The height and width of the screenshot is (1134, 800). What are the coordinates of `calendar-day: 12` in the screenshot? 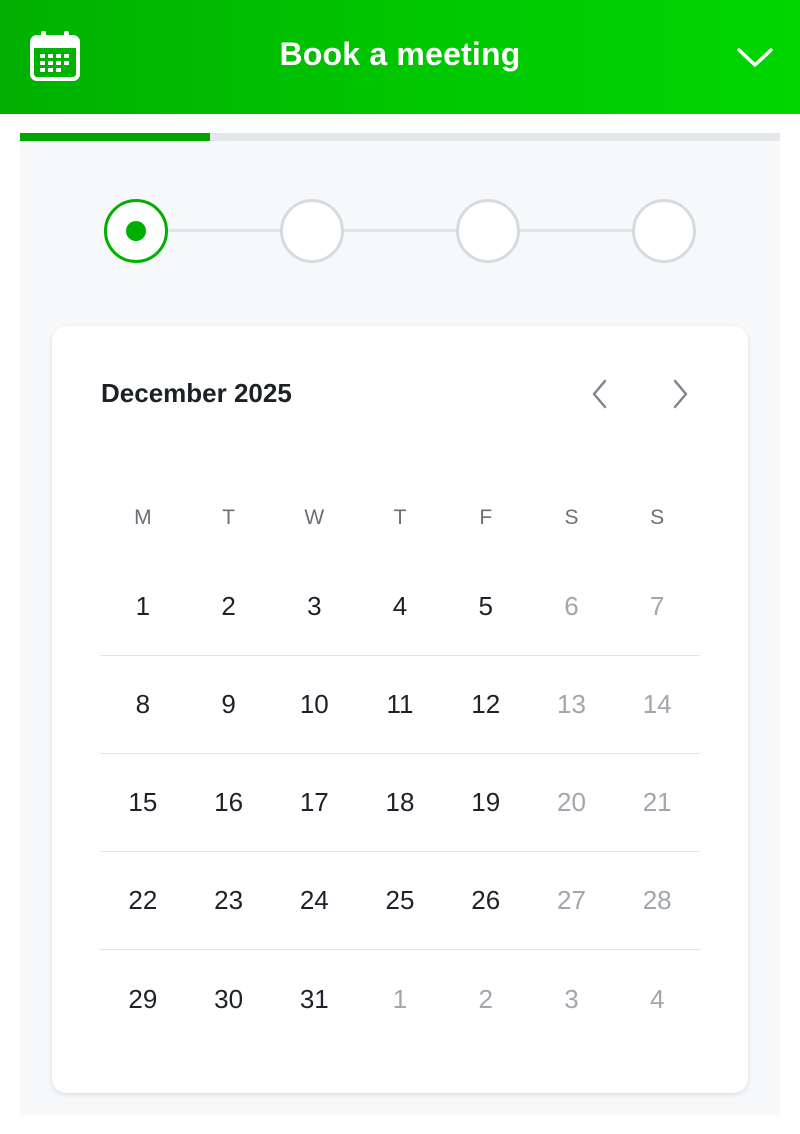 It's located at (486, 704).